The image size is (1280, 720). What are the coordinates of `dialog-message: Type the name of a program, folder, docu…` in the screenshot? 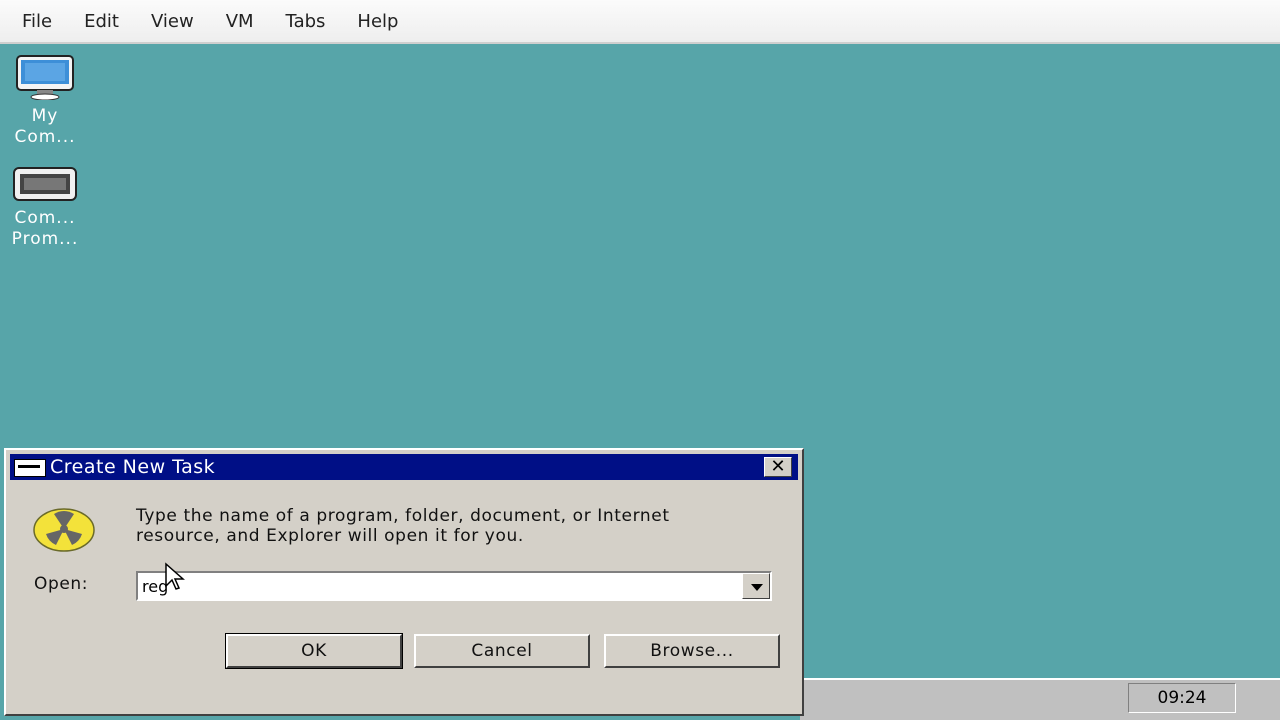 It's located at (461, 526).